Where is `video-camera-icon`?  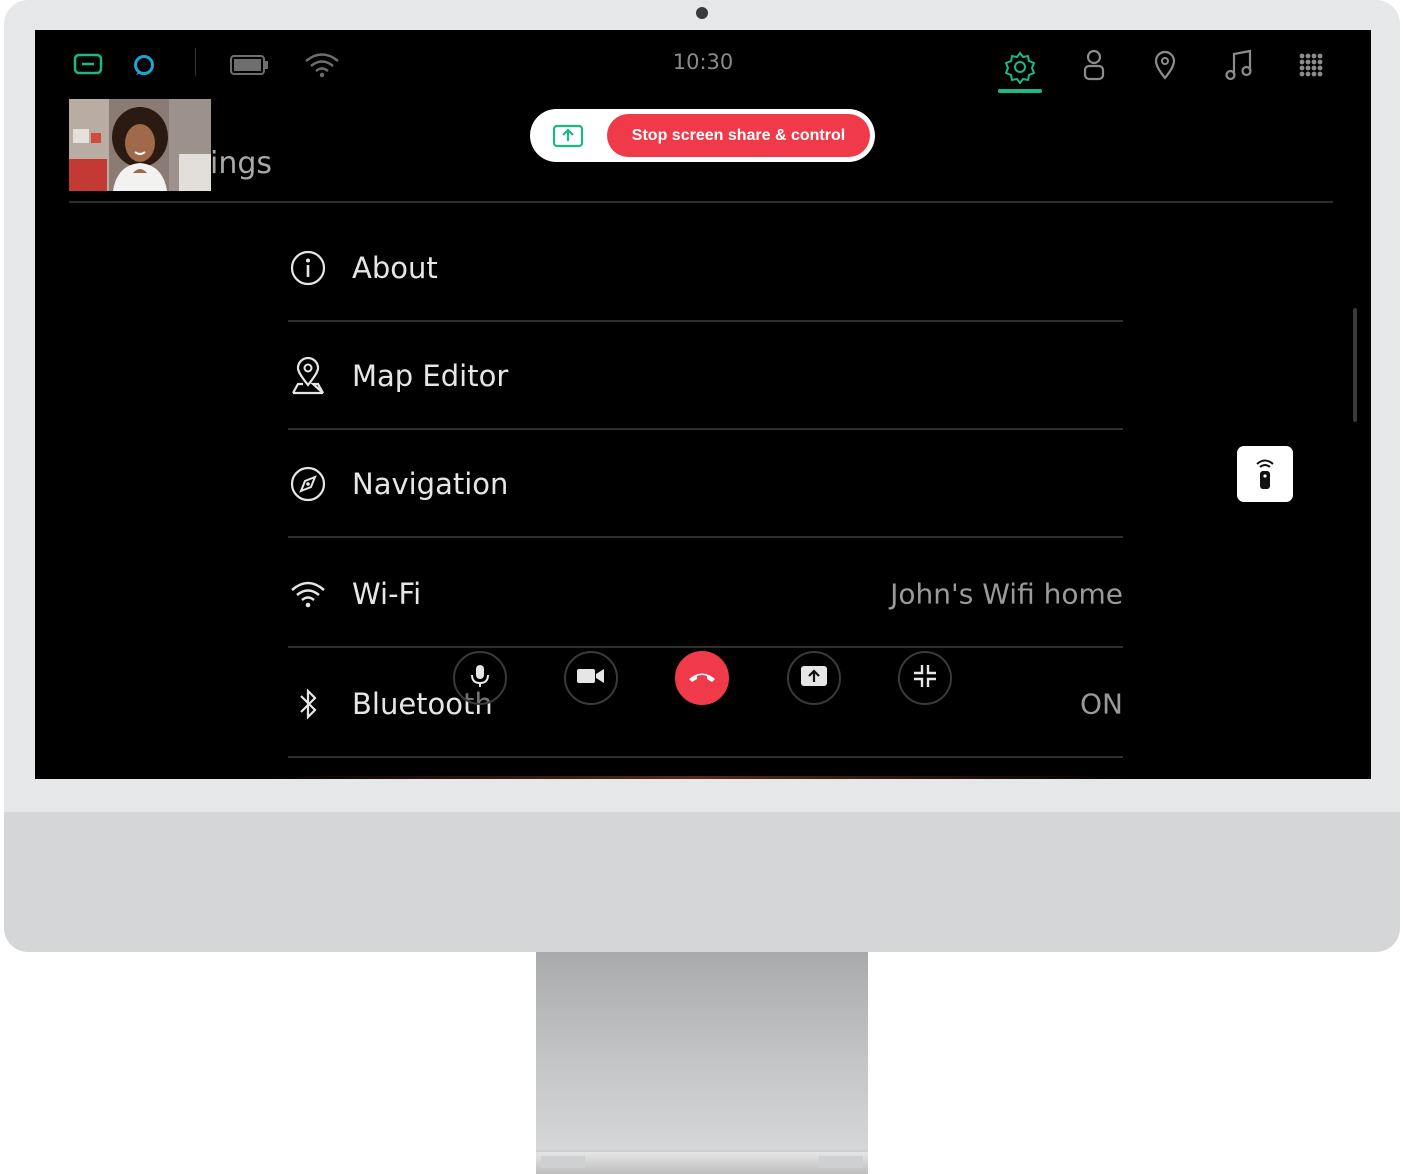
video-camera-icon is located at coordinates (591, 678).